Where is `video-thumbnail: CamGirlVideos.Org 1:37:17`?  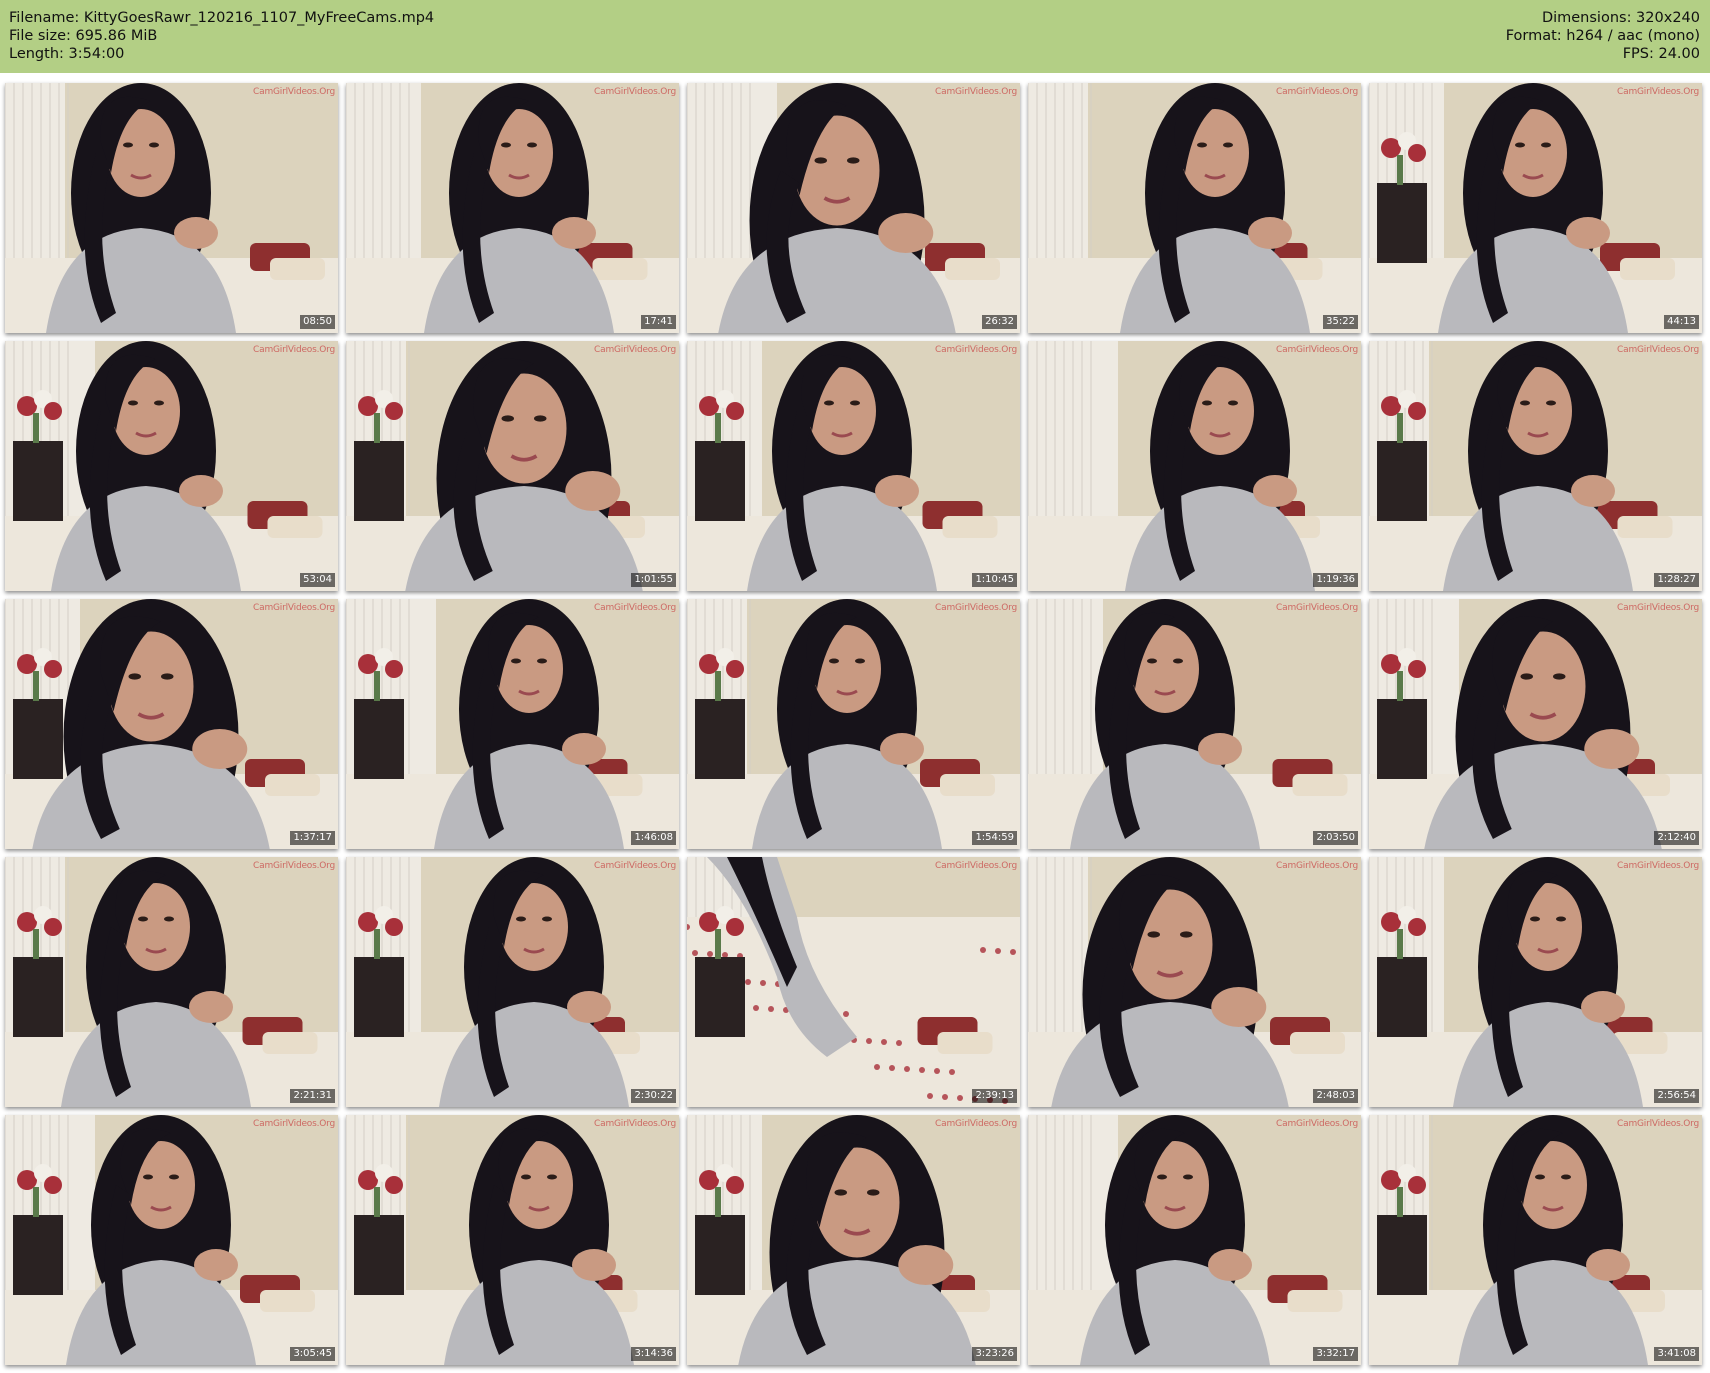
video-thumbnail: CamGirlVideos.Org 1:37:17 is located at coordinates (171, 724).